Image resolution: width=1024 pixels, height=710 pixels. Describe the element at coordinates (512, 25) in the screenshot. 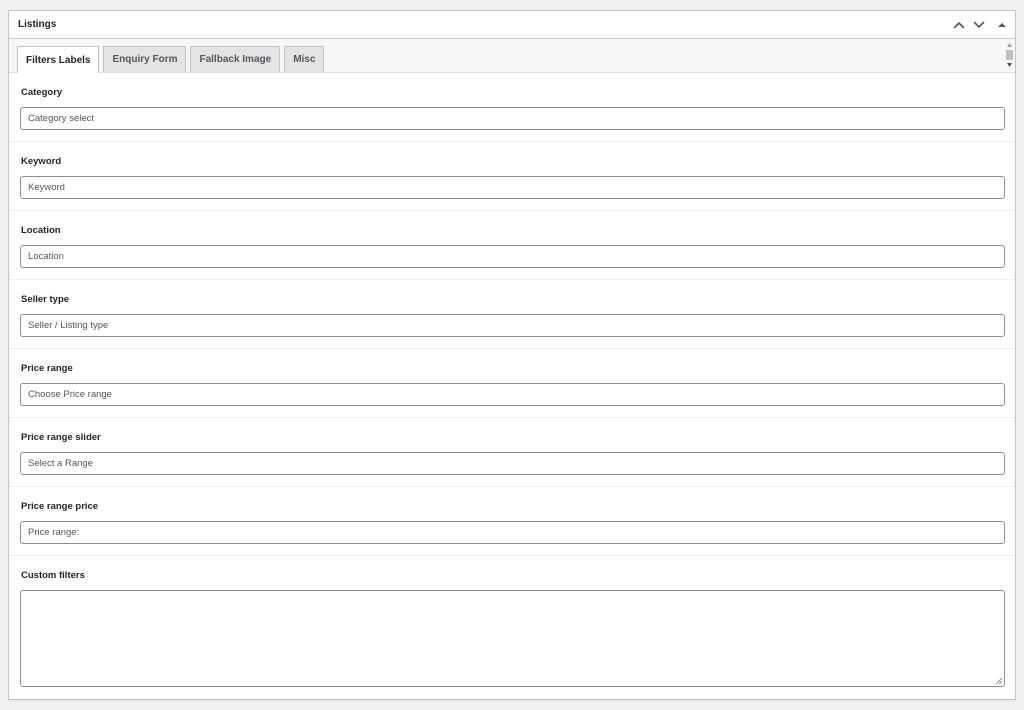

I see `panel-header: Listings` at that location.